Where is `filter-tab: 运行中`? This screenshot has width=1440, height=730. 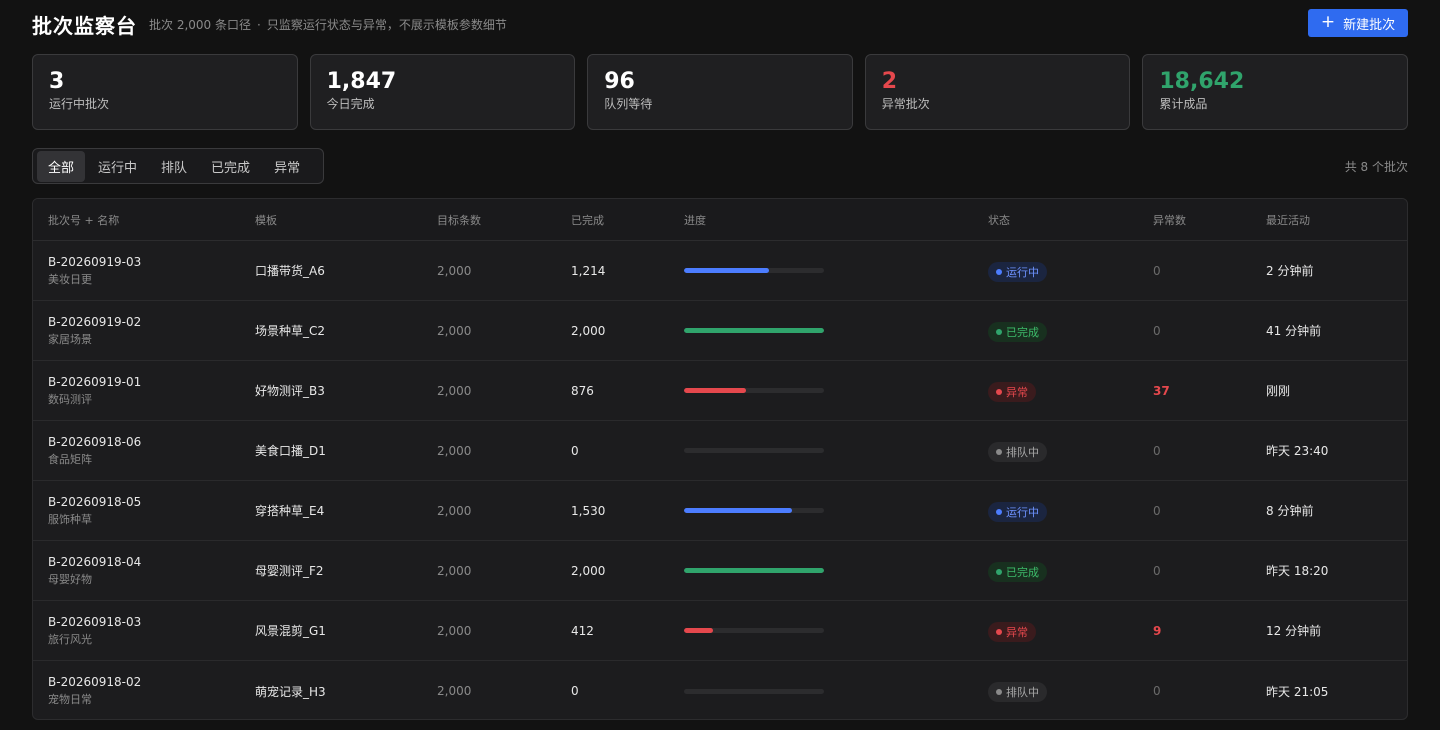 filter-tab: 运行中 is located at coordinates (117, 166).